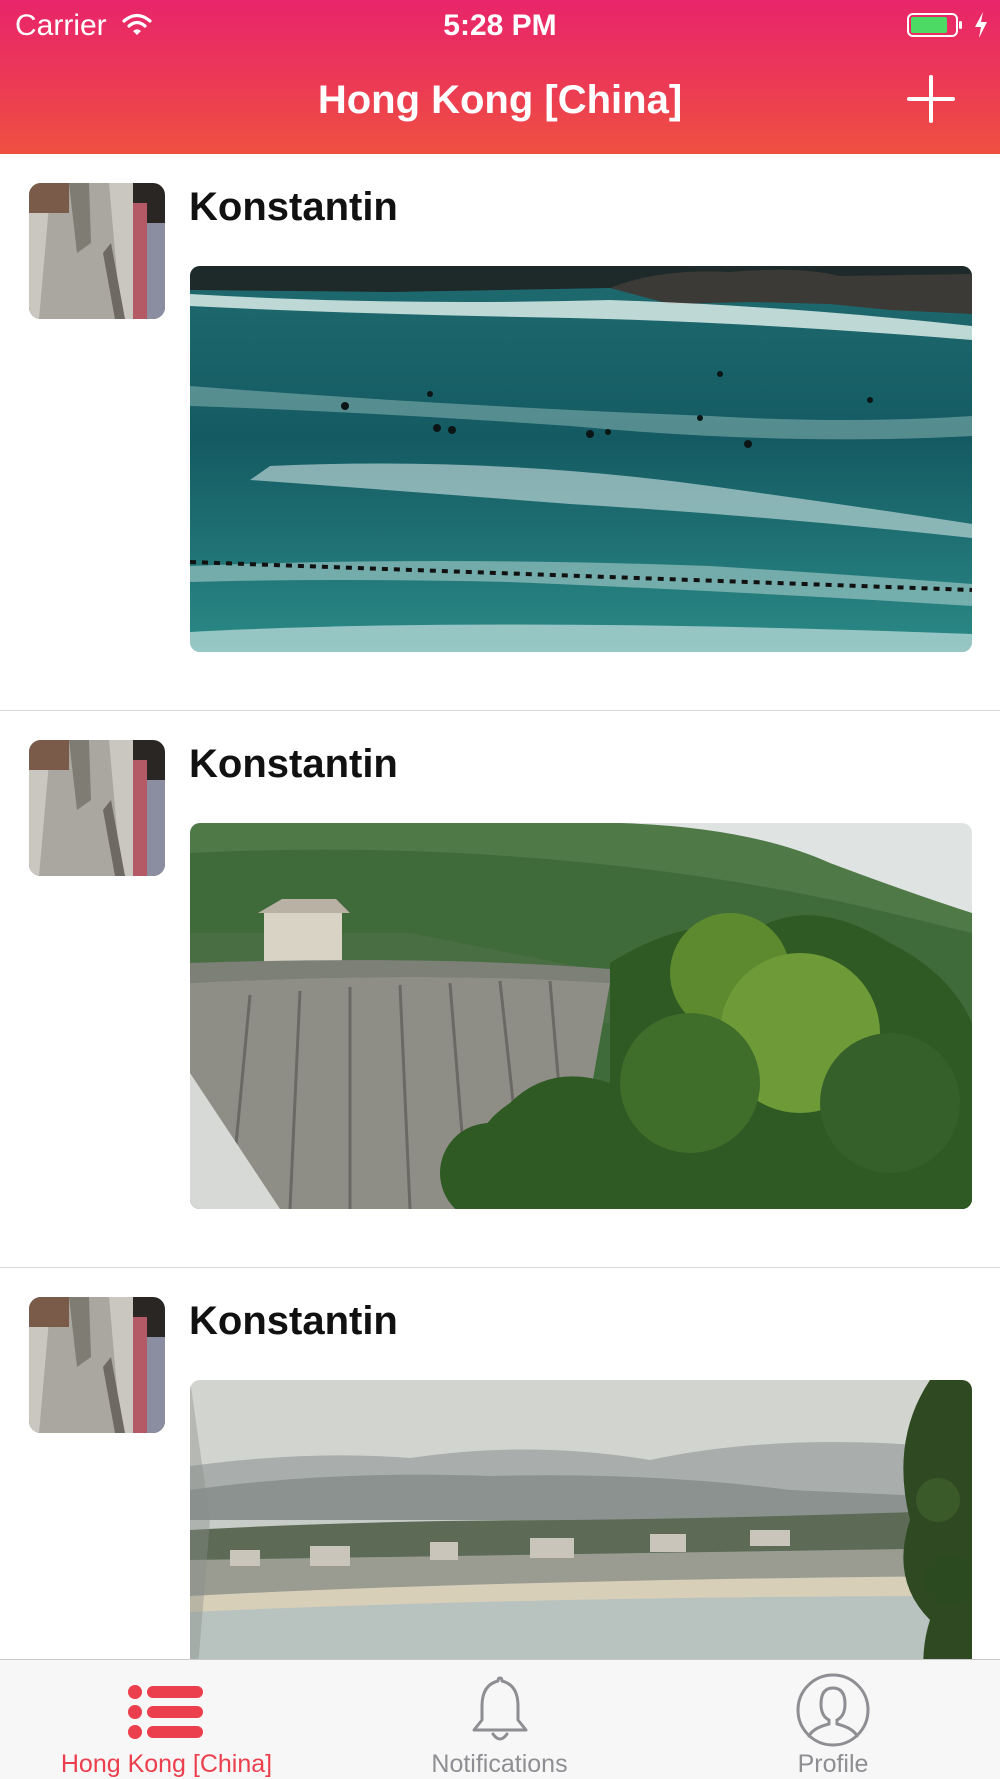 The height and width of the screenshot is (1779, 1000). I want to click on plus-icon, so click(931, 99).